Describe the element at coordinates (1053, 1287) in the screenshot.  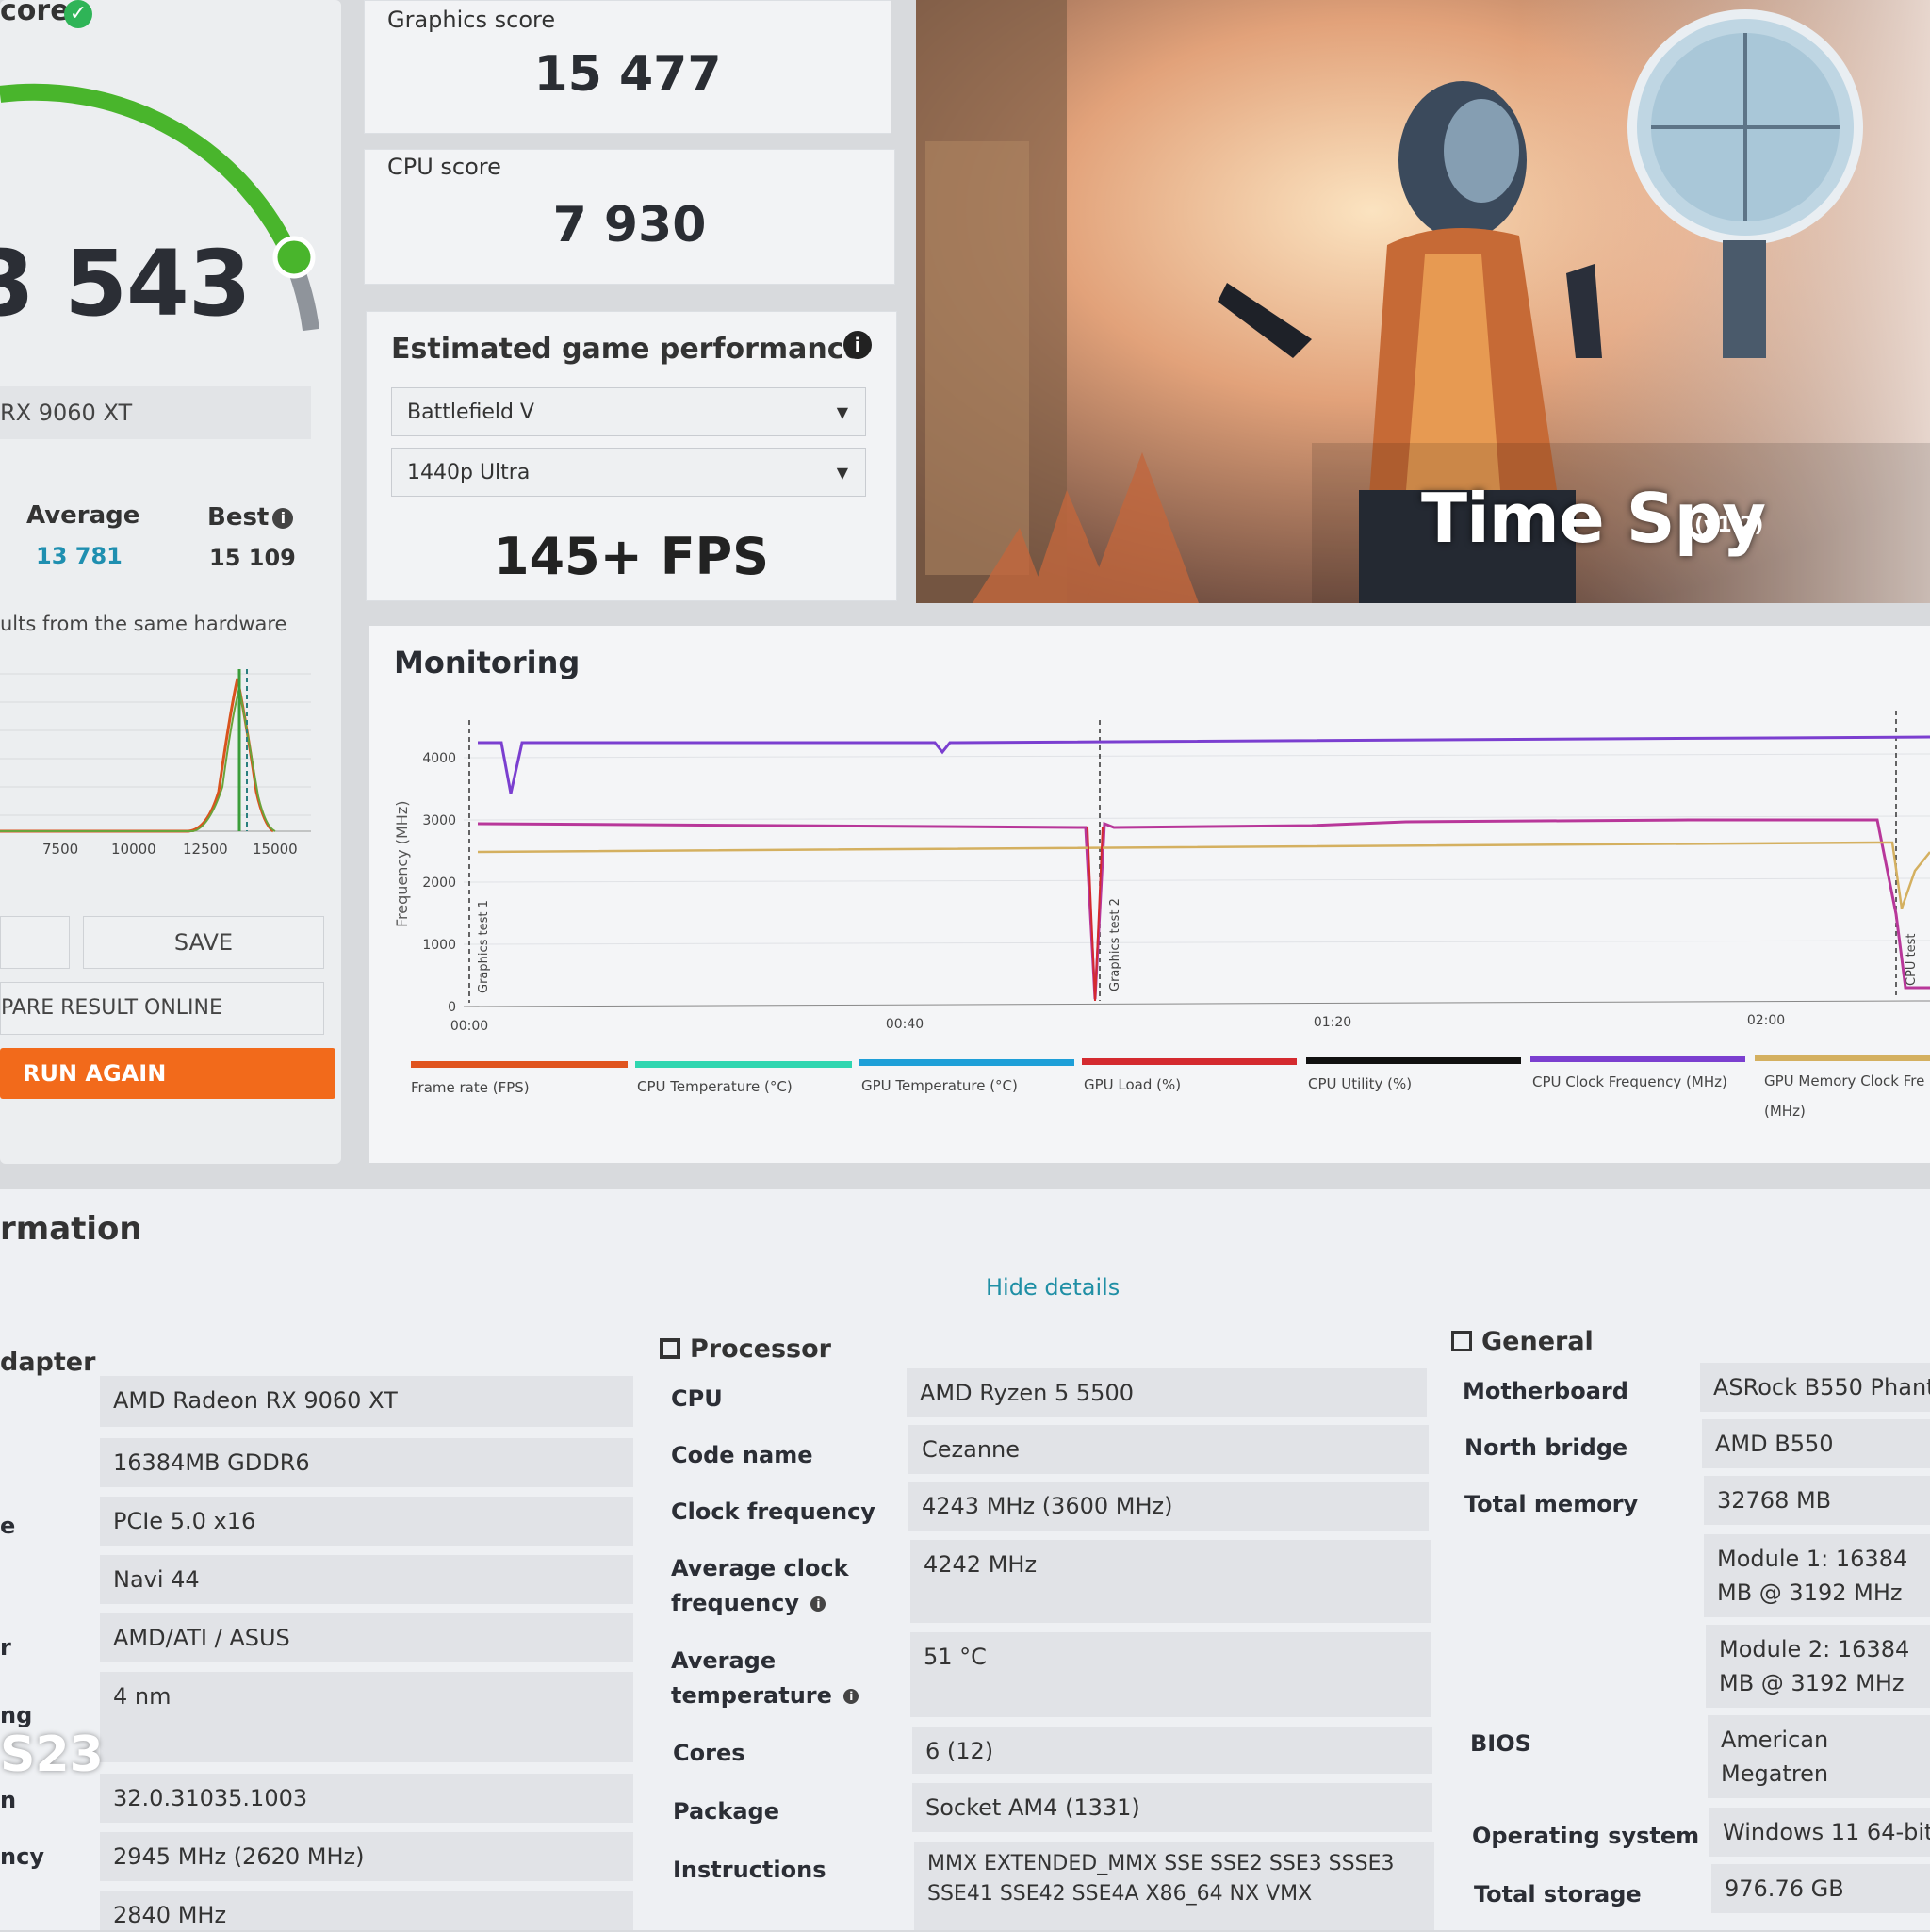
I see `hide-details-link: Hide details` at that location.